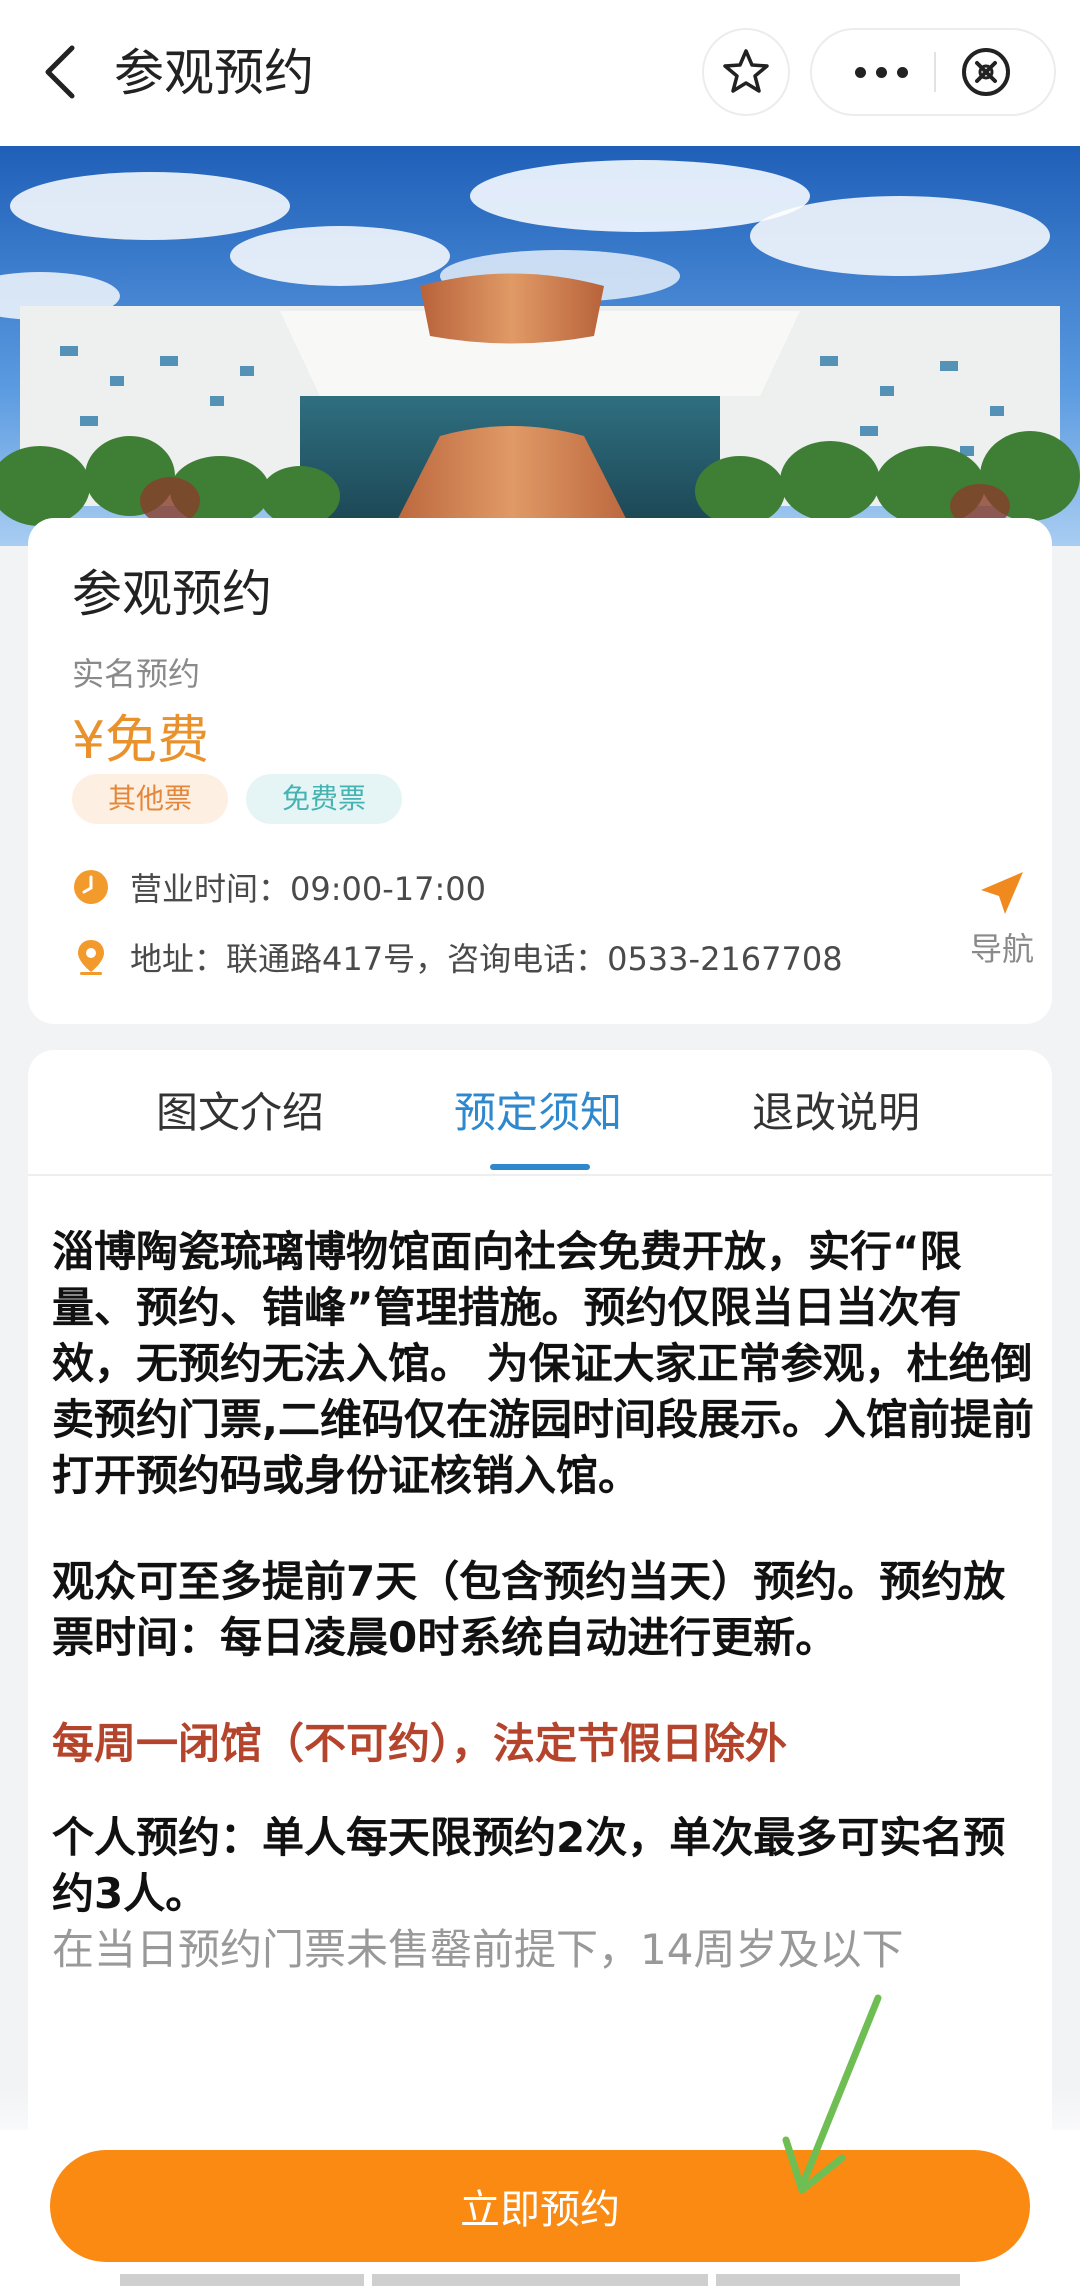 This screenshot has width=1080, height=2286. What do you see at coordinates (91, 887) in the screenshot?
I see `clock-icon` at bounding box center [91, 887].